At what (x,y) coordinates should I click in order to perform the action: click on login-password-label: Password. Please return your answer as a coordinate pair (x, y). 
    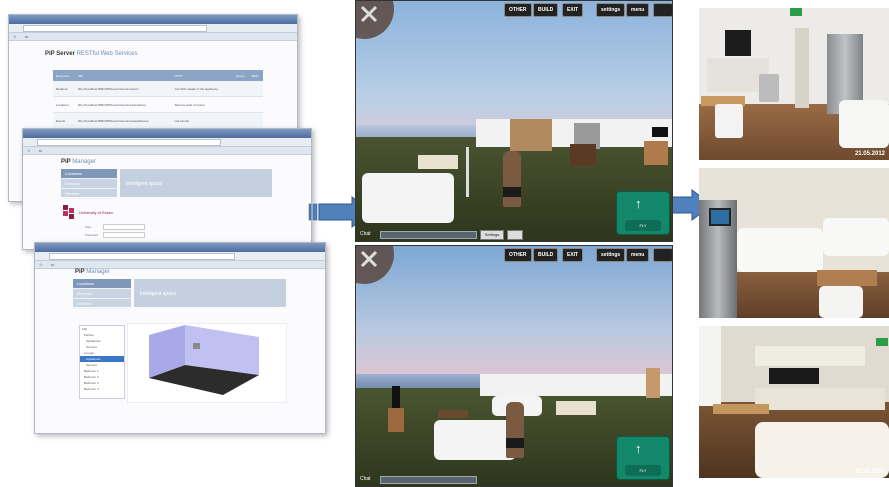
    Looking at the image, I should click on (92, 235).